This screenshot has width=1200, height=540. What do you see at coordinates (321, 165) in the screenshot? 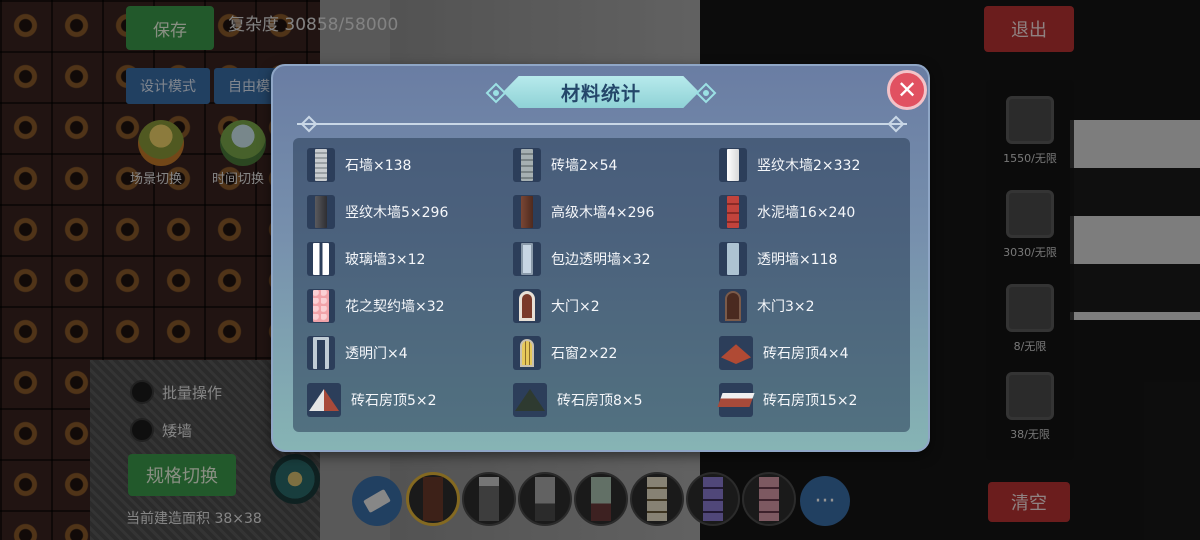
I see `stone-wall-icon` at bounding box center [321, 165].